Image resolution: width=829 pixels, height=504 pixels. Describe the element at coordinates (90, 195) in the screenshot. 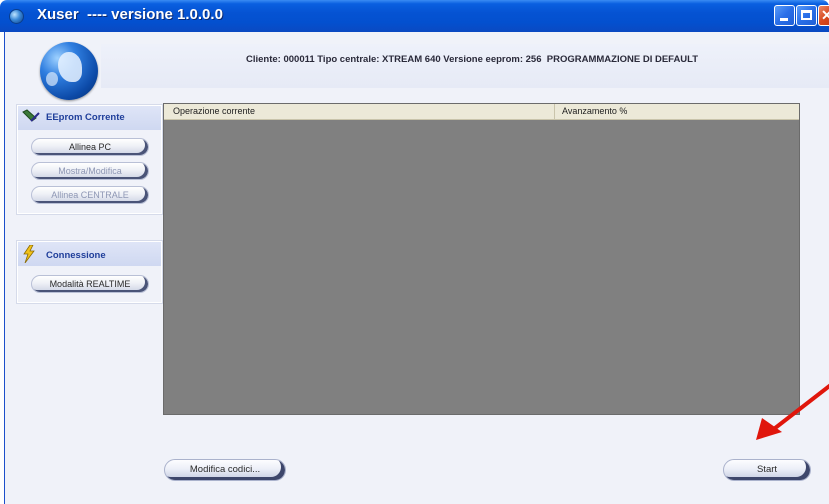

I see `allinea-centrale-button: Allinea CENTRALE` at that location.